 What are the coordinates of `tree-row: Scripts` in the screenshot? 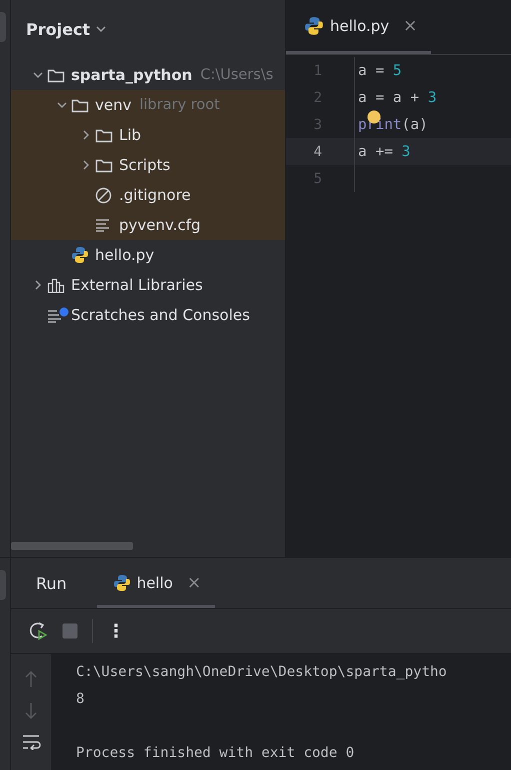 It's located at (148, 165).